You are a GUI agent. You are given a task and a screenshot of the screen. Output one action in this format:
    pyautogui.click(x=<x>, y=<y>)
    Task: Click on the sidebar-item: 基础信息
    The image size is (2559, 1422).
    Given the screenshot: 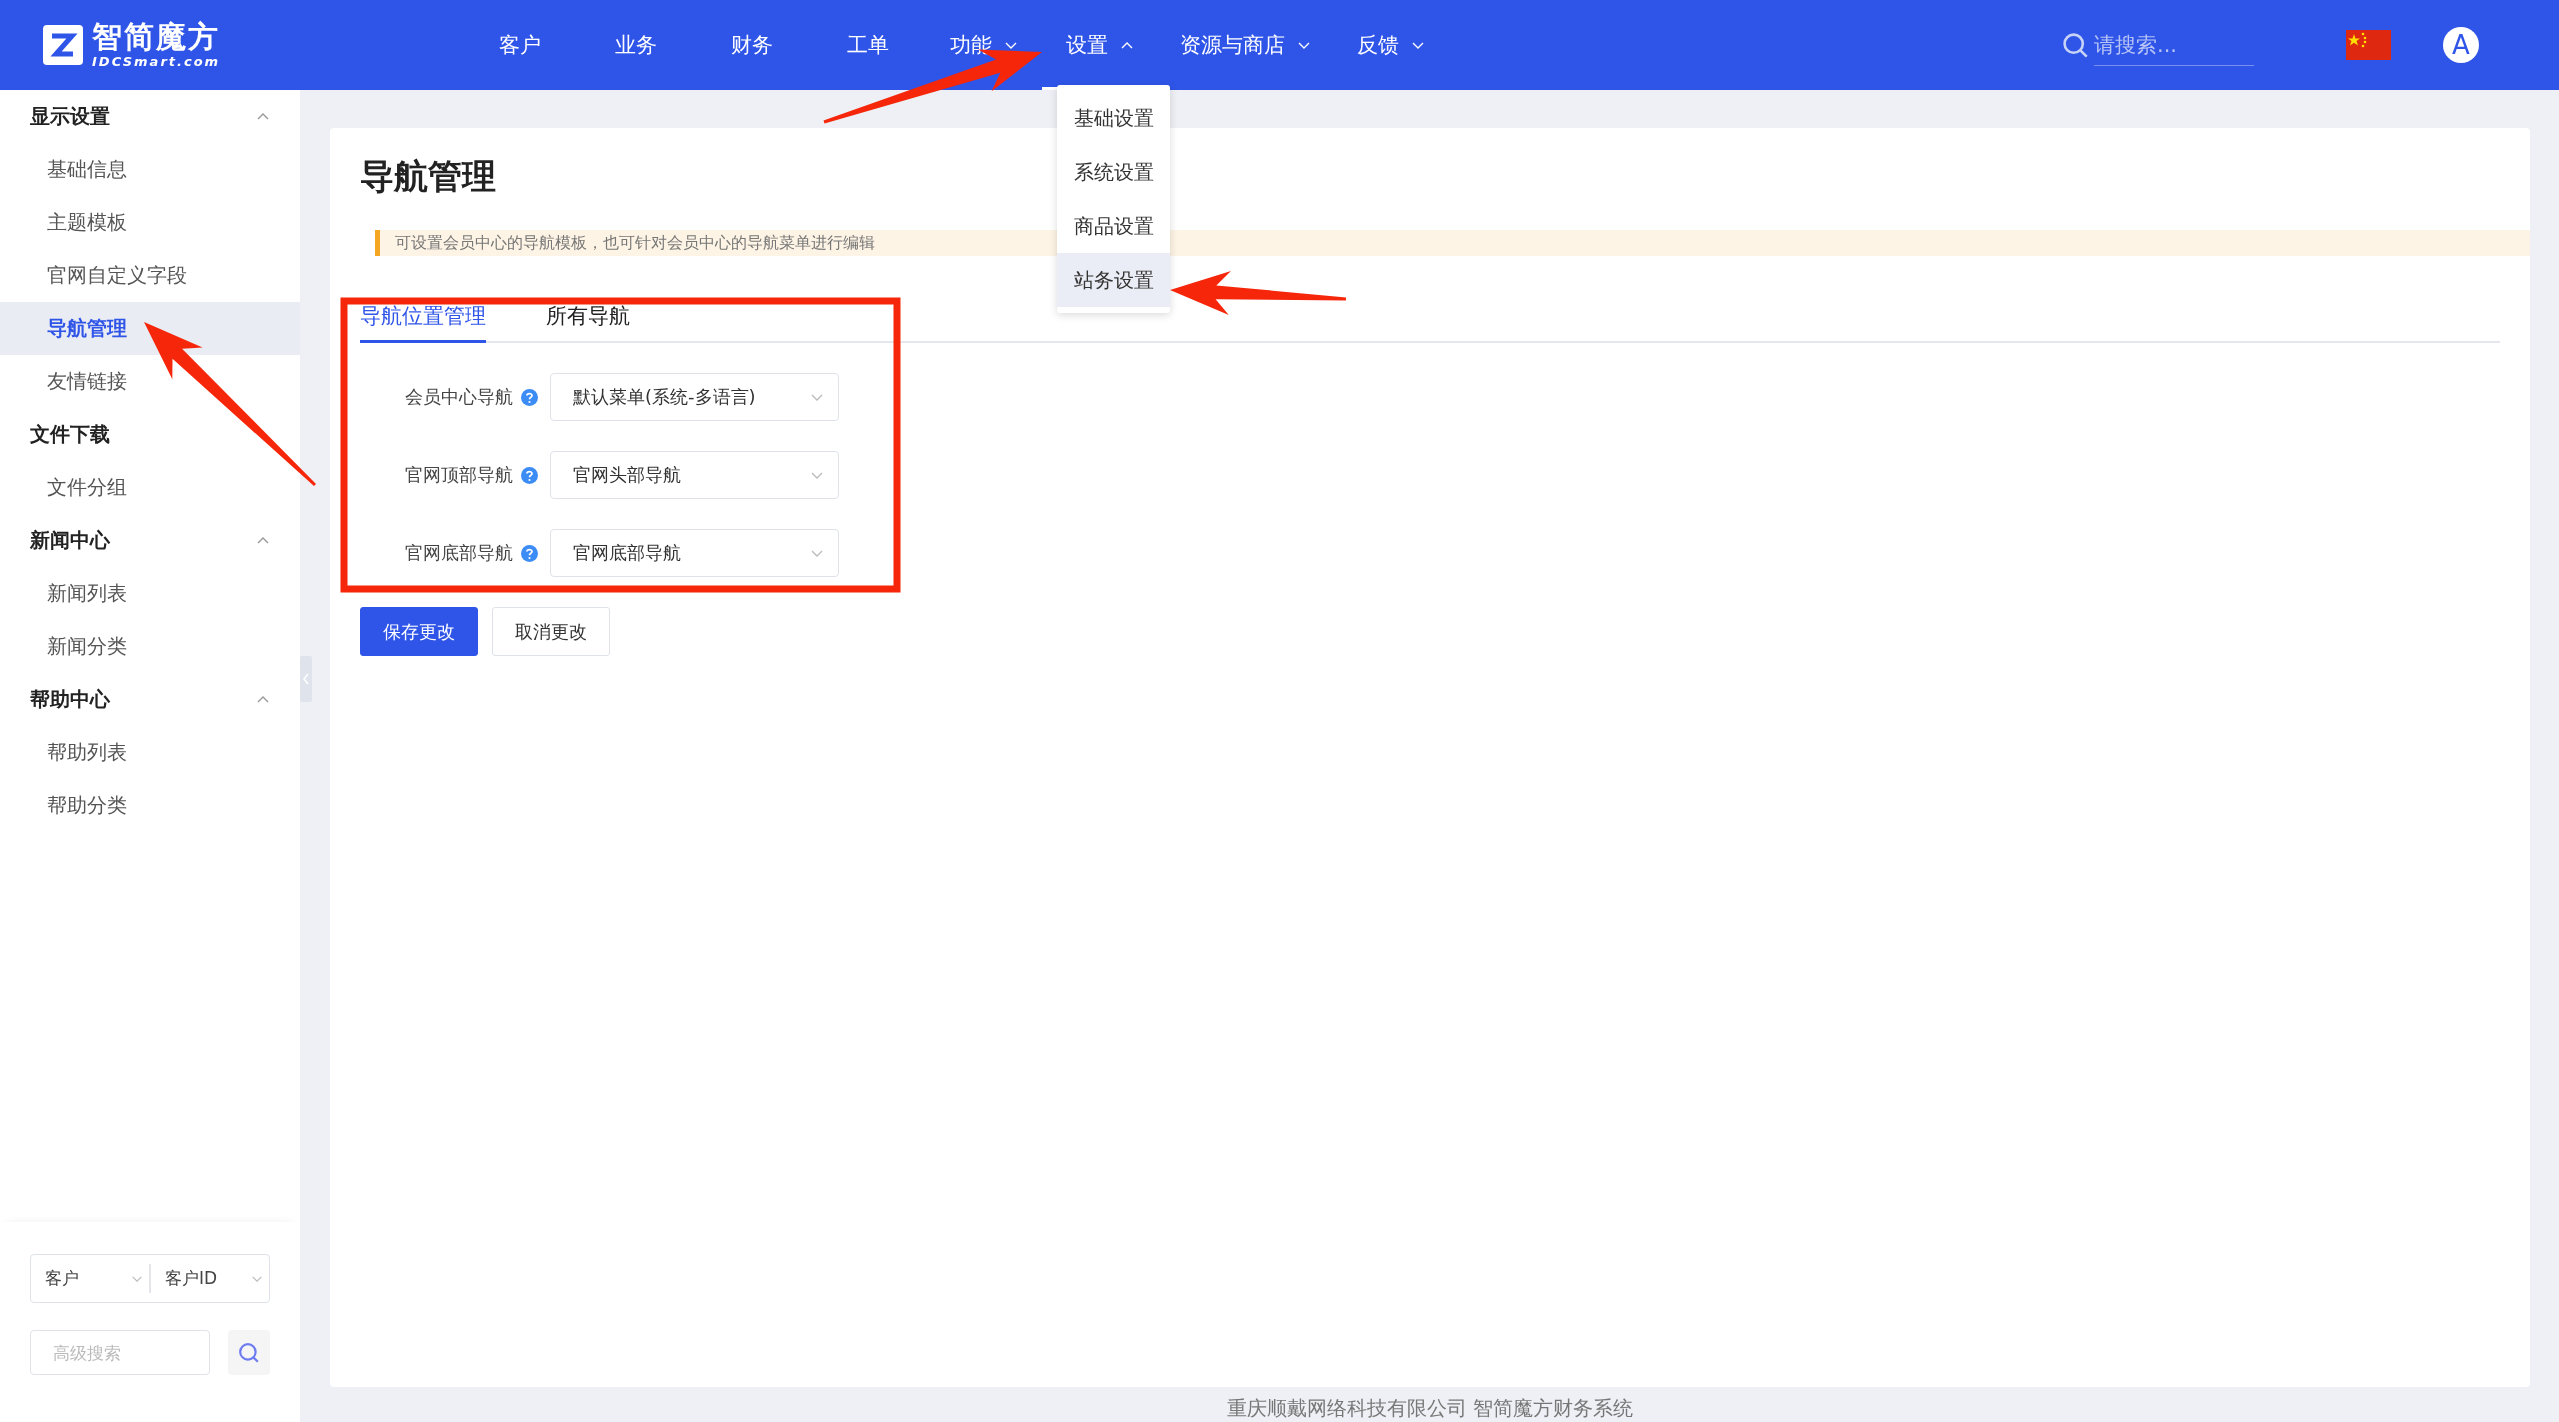 What is the action you would take?
    pyautogui.click(x=150, y=169)
    